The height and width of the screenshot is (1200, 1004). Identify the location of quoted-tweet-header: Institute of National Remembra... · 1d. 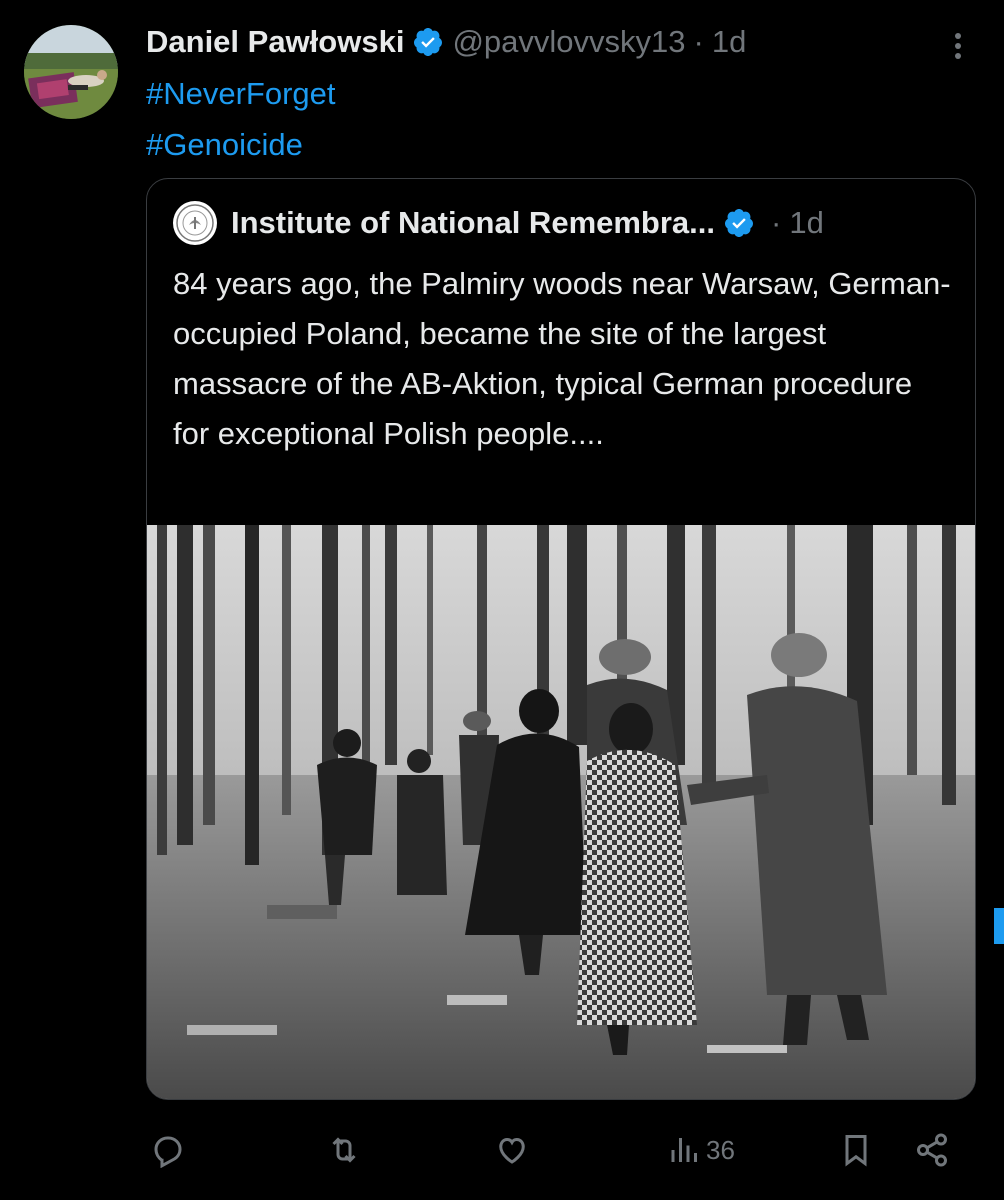
(498, 223).